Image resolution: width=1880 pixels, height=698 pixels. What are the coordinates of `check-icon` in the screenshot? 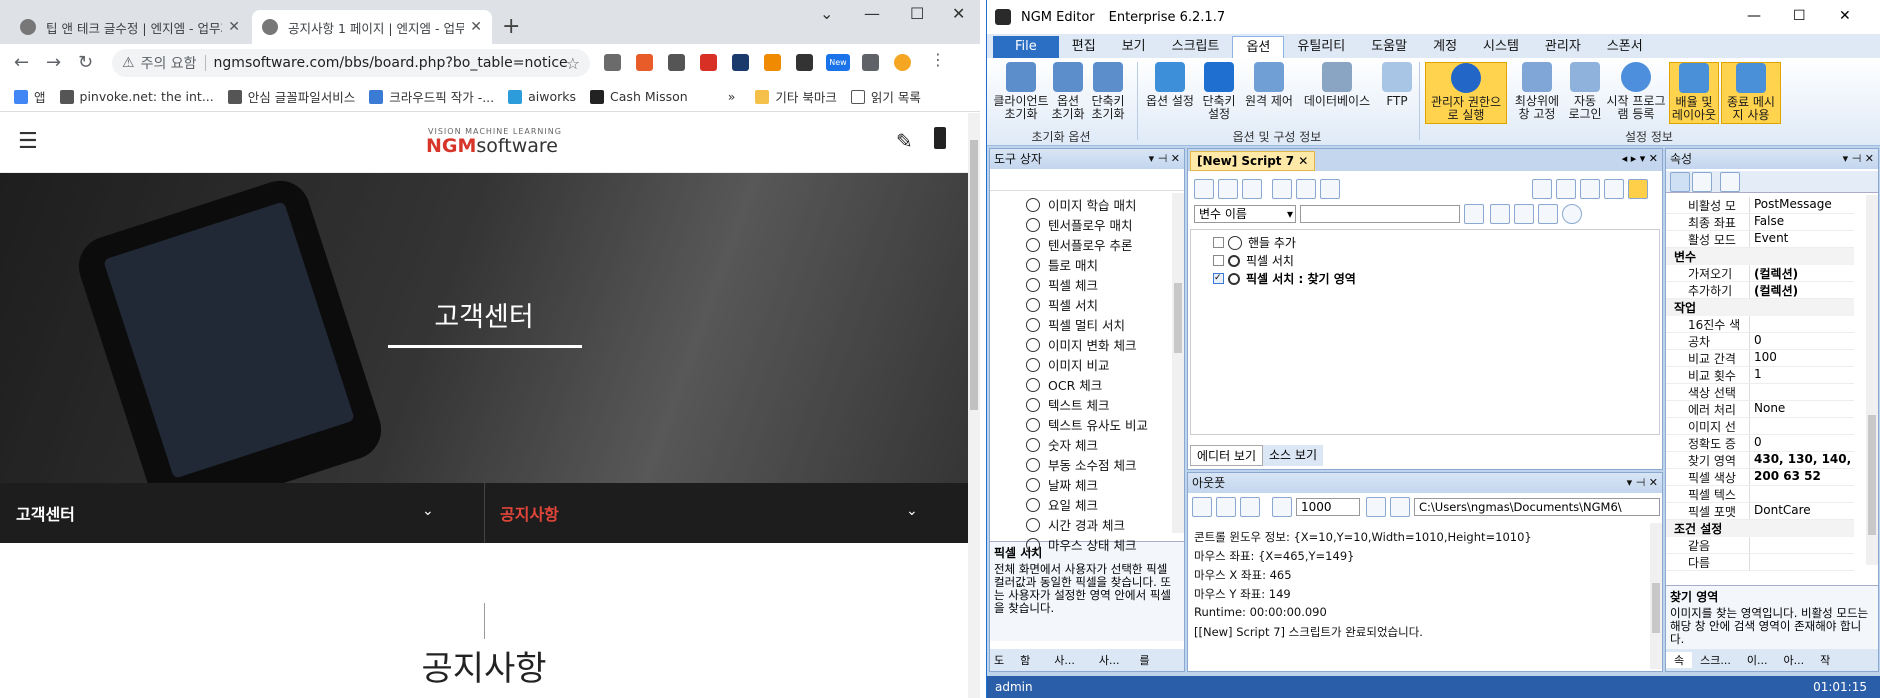 It's located at (1566, 189).